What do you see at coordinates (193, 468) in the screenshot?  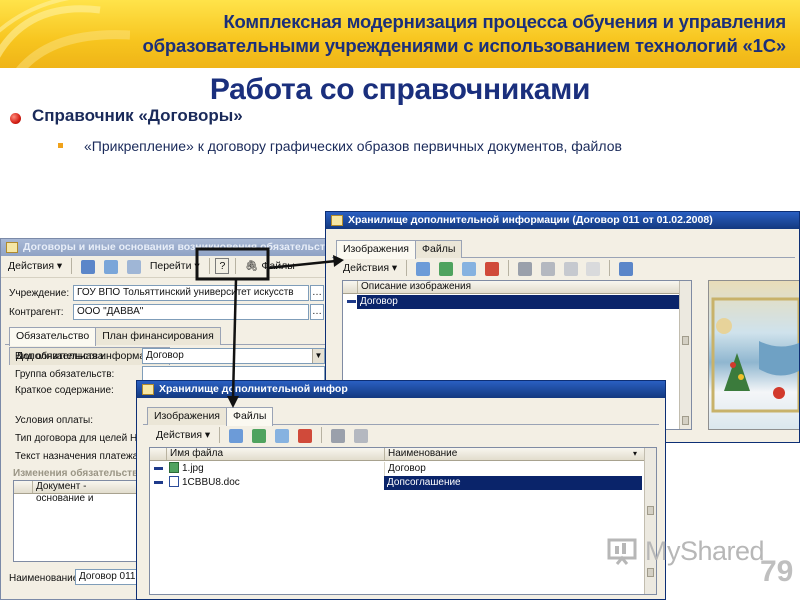 I see `file-name-text: 1.jpg` at bounding box center [193, 468].